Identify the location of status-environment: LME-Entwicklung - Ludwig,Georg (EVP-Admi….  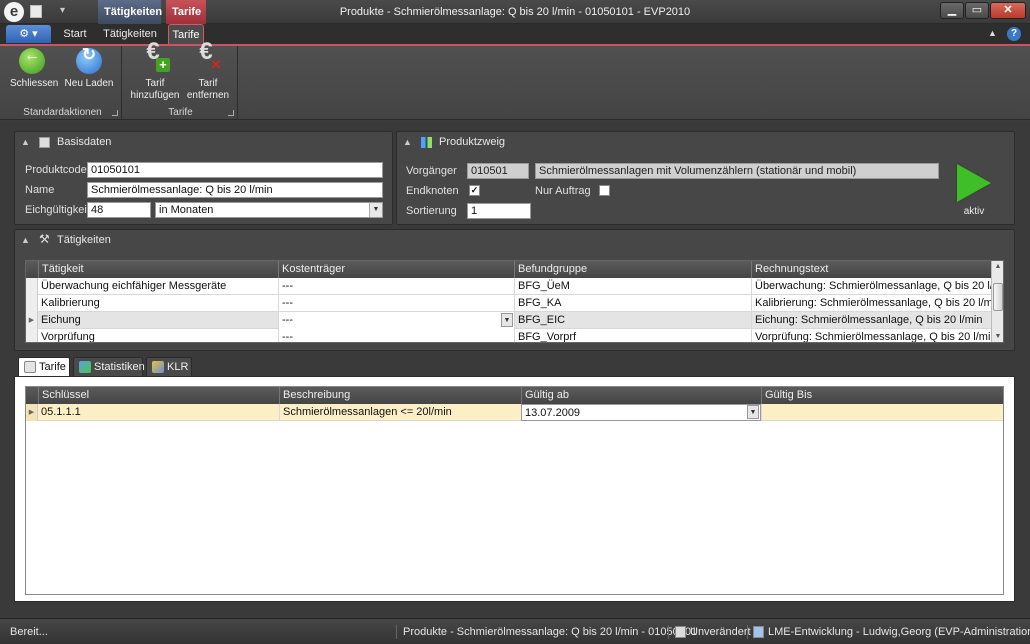
(899, 632).